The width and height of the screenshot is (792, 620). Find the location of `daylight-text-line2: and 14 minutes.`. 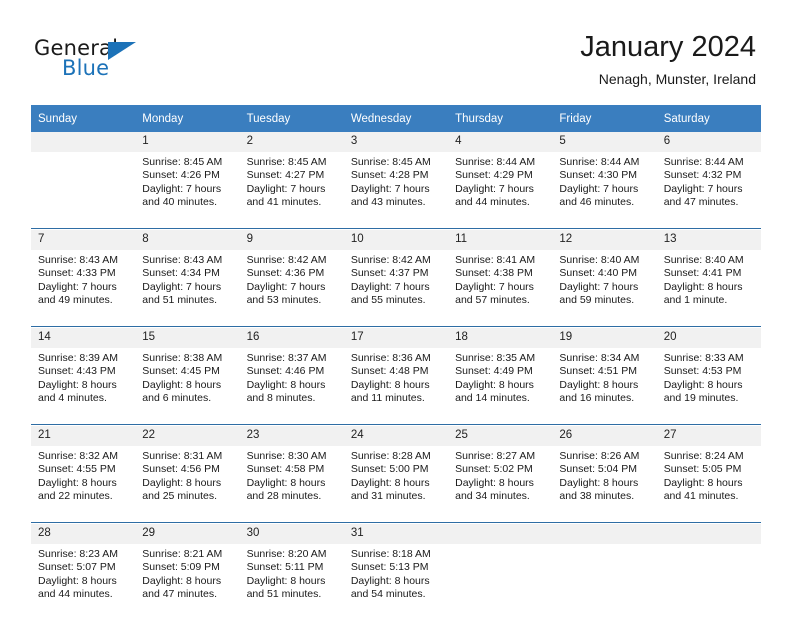

daylight-text-line2: and 14 minutes. is located at coordinates (492, 398).